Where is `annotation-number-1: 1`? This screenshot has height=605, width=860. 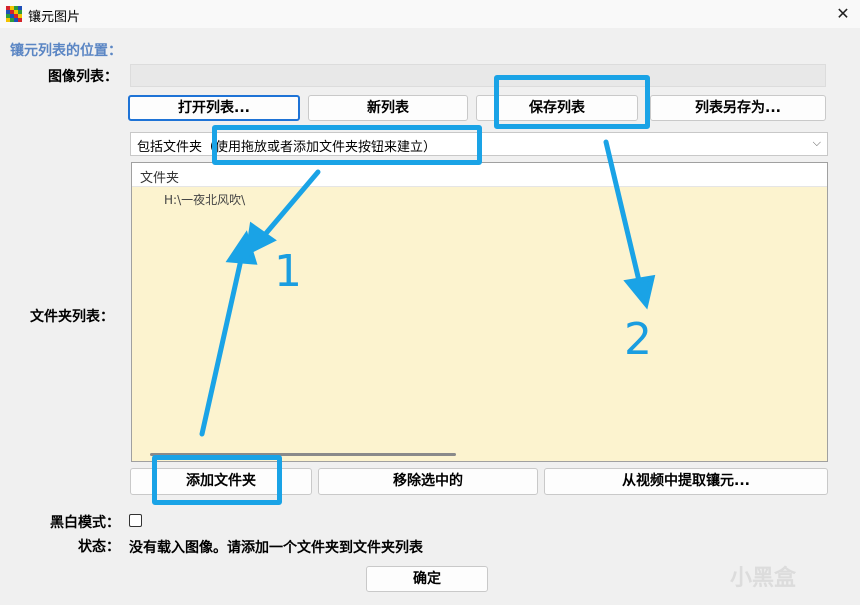
annotation-number-1: 1 is located at coordinates (288, 271).